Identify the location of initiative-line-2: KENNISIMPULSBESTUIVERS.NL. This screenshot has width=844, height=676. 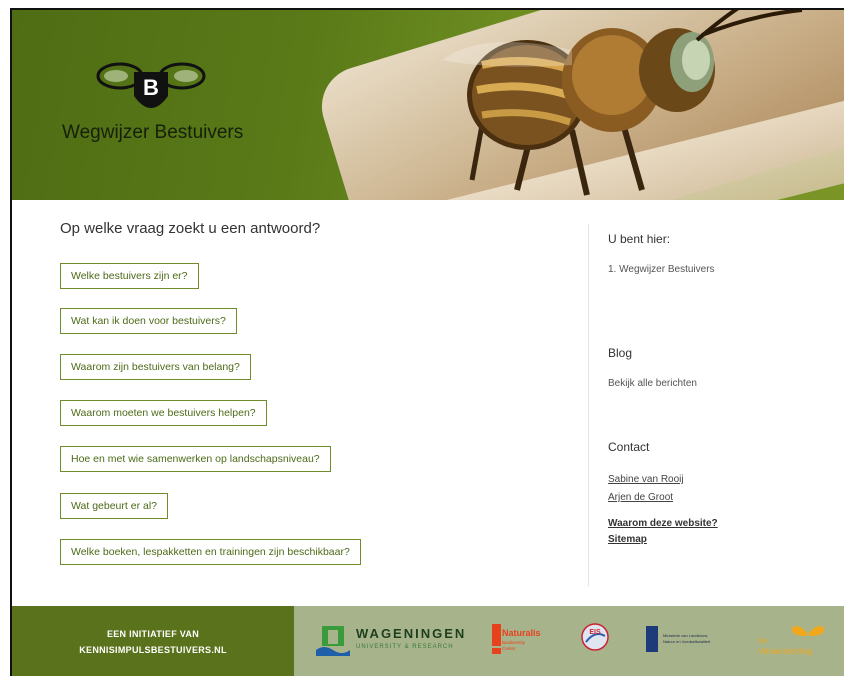
(153, 650).